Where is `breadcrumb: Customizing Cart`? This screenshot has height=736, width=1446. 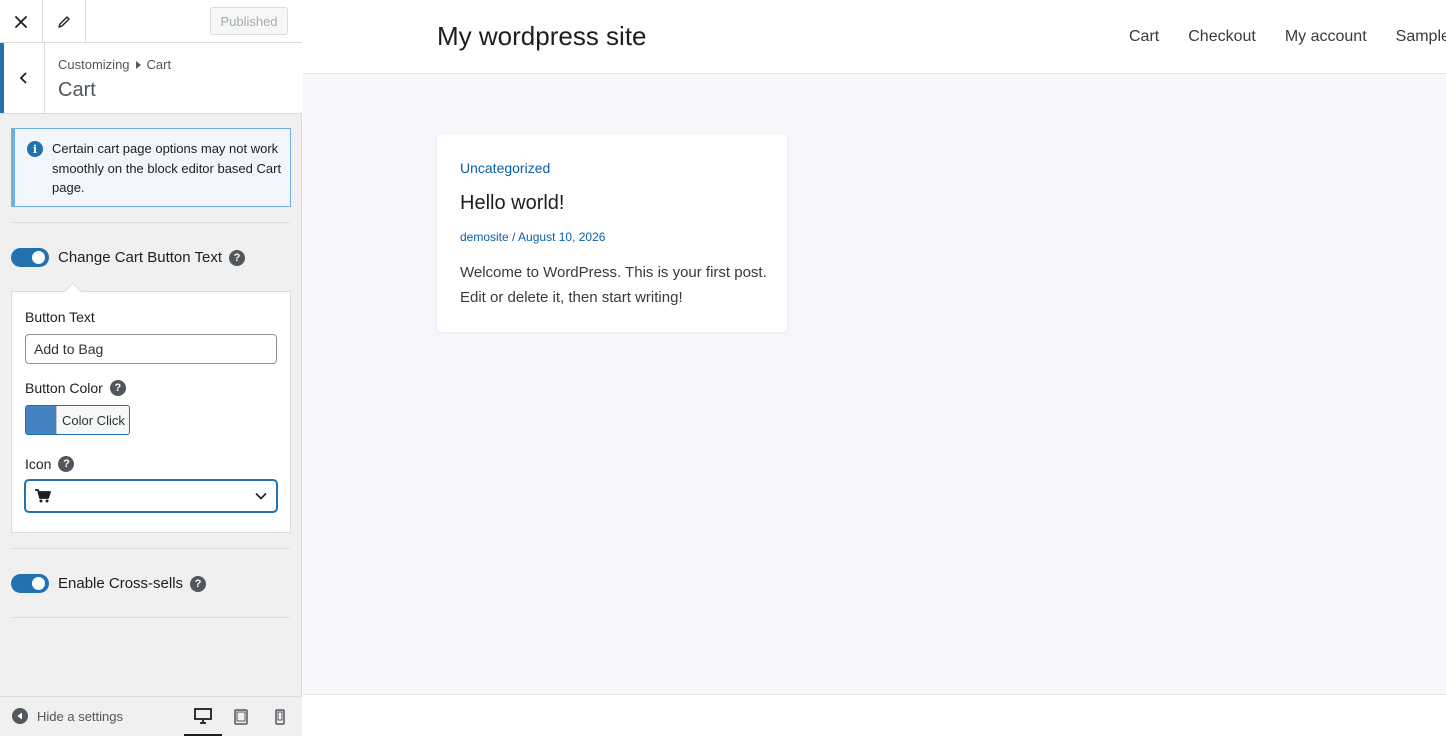 breadcrumb: Customizing Cart is located at coordinates (114, 64).